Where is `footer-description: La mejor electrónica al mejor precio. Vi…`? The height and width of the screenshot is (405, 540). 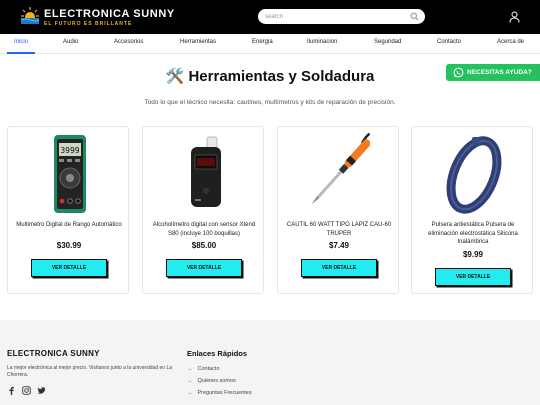 footer-description: La mejor electrónica al mejor precio. Vi… is located at coordinates (89, 371).